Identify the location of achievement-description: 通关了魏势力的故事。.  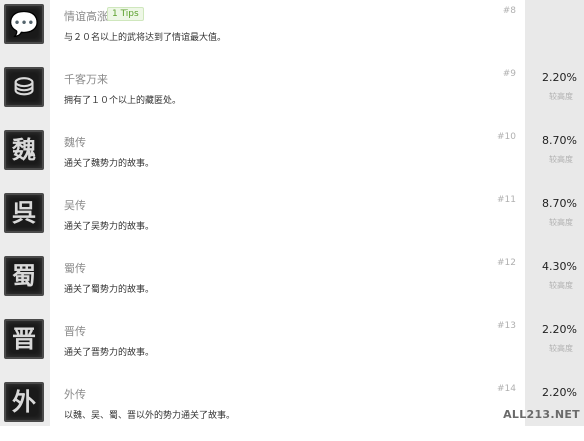
(109, 164).